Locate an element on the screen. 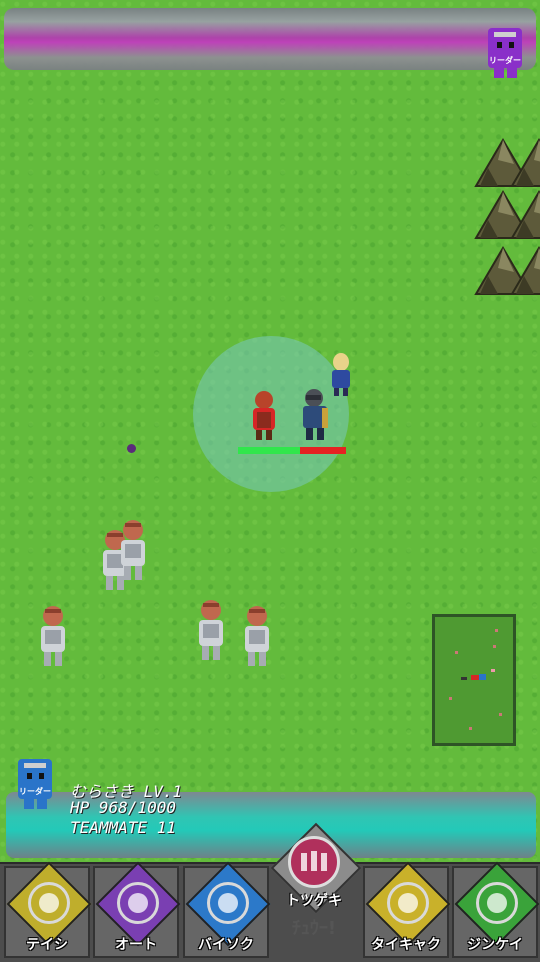  command-taikyaku-button: タイキャク is located at coordinates (407, 909).